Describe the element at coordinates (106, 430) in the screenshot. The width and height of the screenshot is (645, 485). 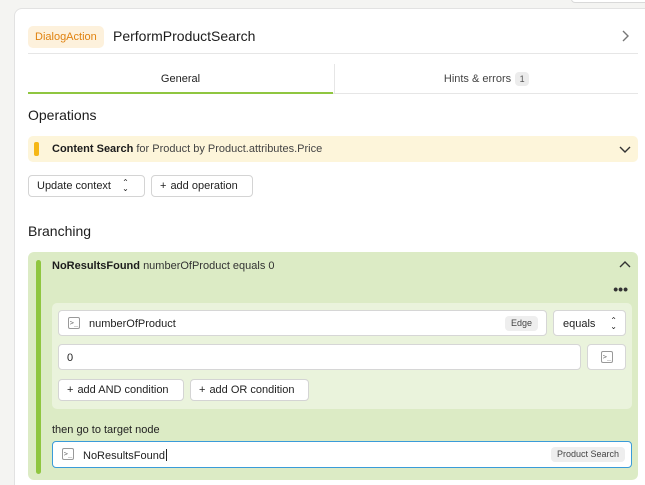
I see `target-node-label: then go to target node` at that location.